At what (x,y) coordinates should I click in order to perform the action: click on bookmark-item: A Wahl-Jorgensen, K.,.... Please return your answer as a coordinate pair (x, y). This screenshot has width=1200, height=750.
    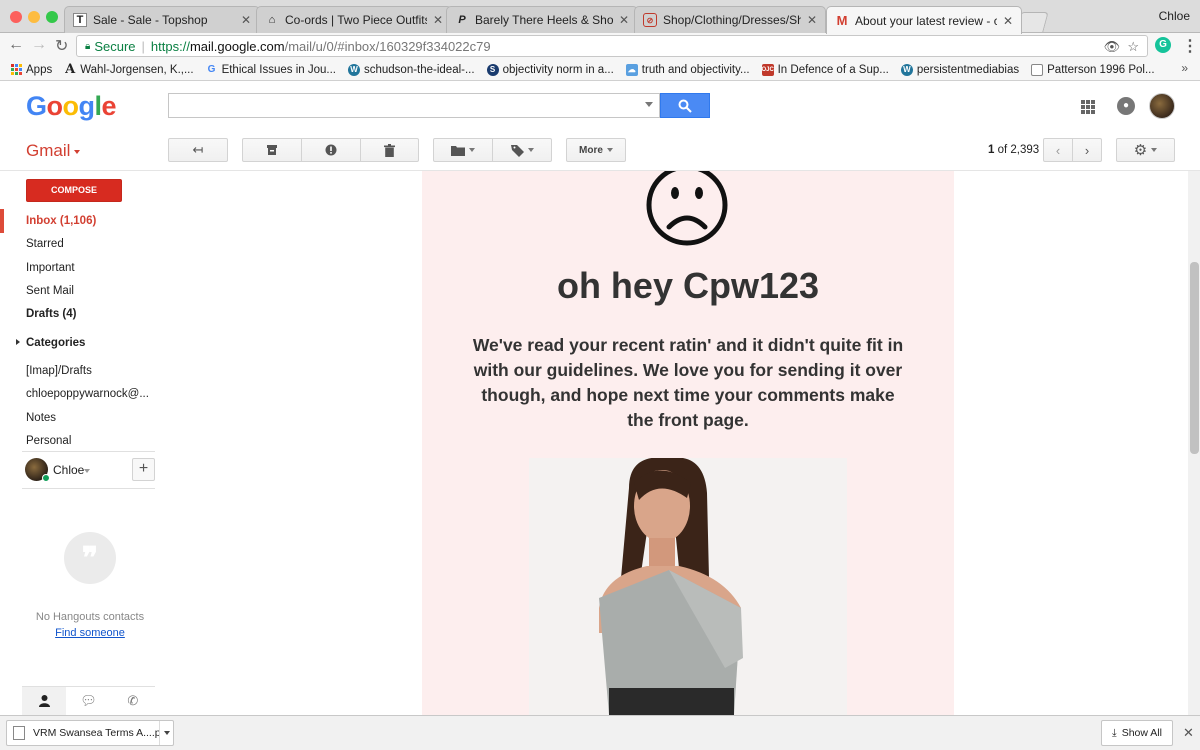
    Looking at the image, I should click on (128, 69).